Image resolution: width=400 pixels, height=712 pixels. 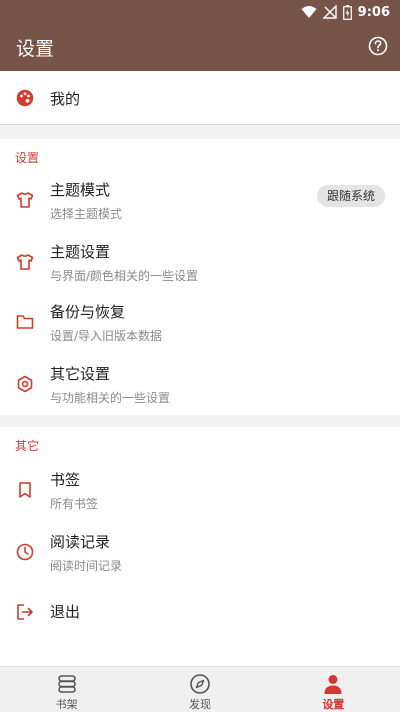 I want to click on me-row: 我的, so click(x=200, y=98).